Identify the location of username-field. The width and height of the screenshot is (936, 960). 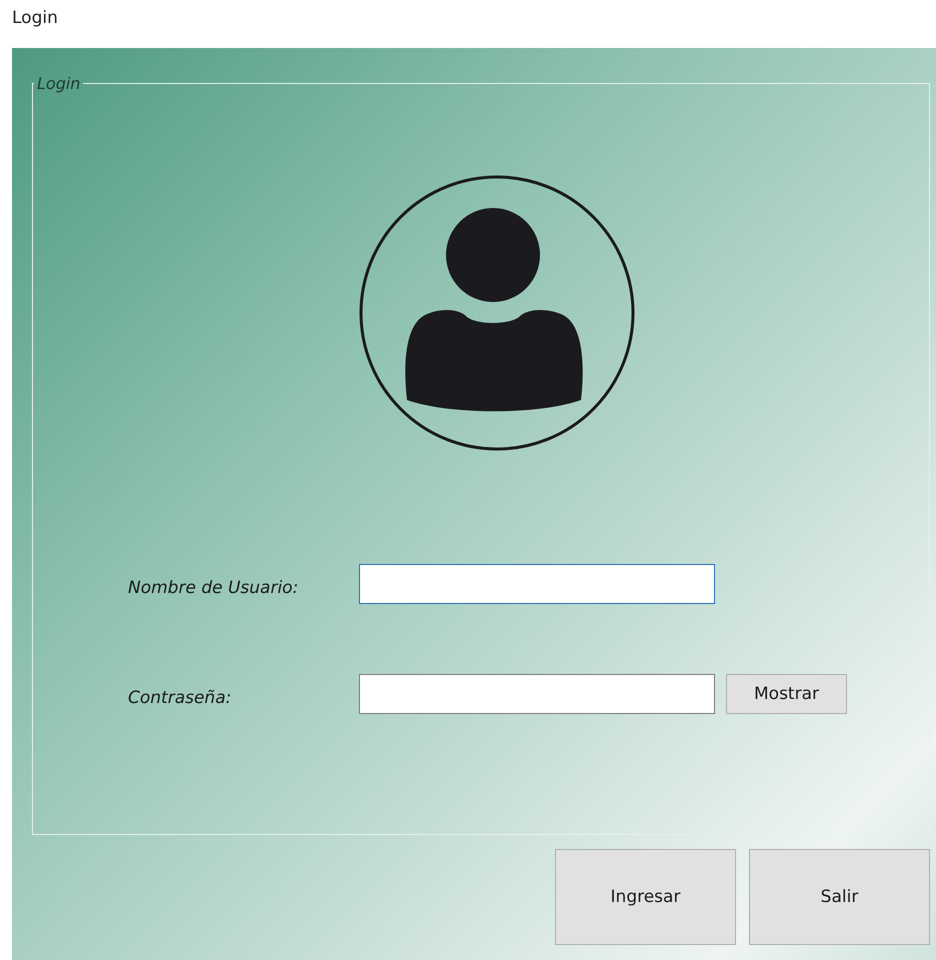
(537, 584).